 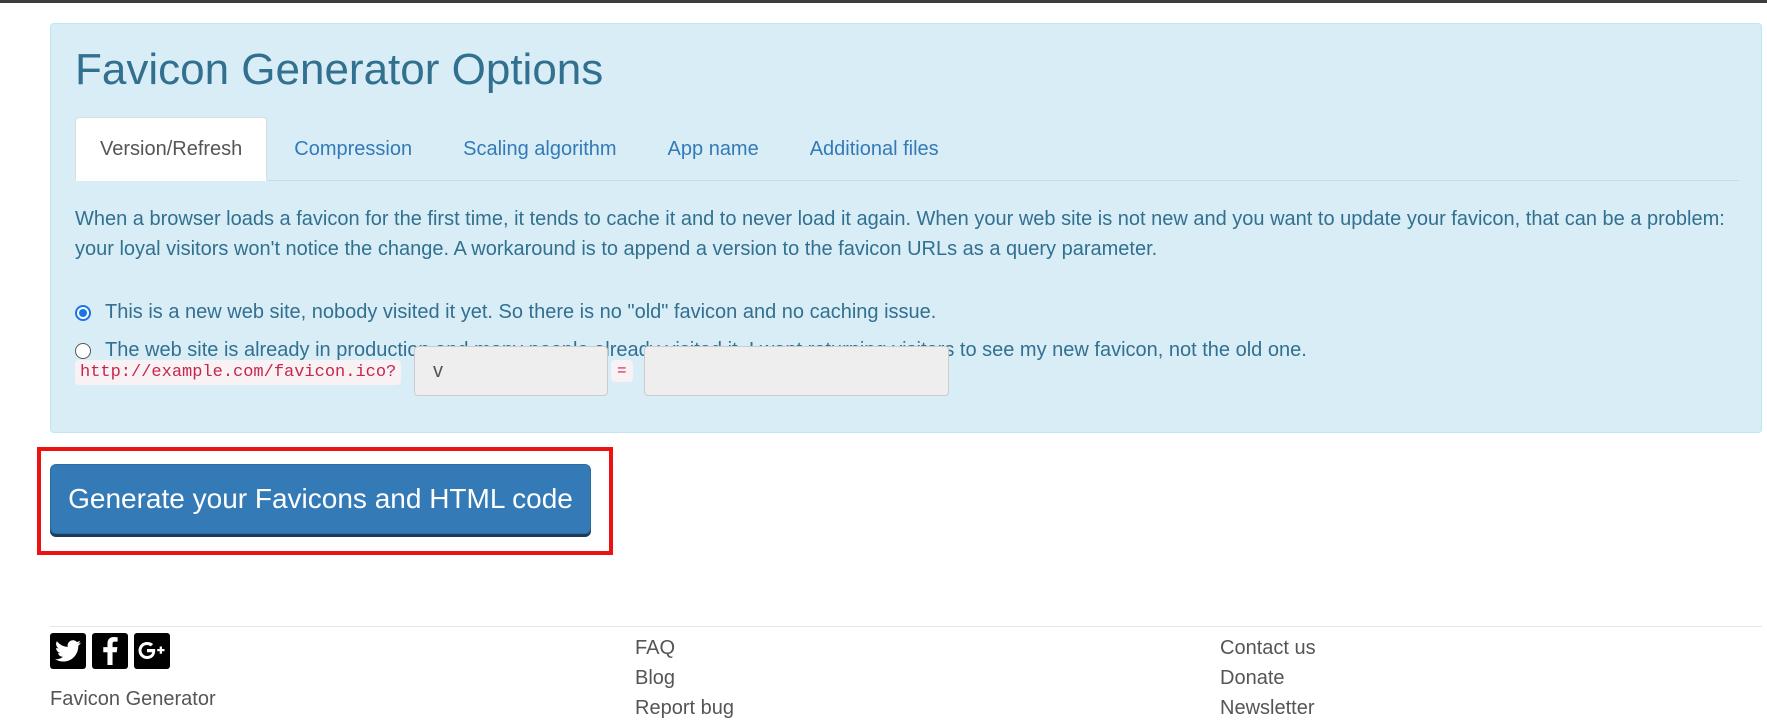 What do you see at coordinates (1268, 708) in the screenshot?
I see `footer-link-newsletter: Newsletter` at bounding box center [1268, 708].